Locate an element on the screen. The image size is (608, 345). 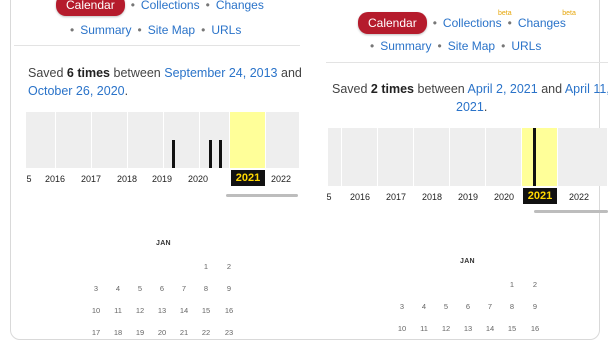
last-capture-link: April 11, is located at coordinates (586, 89).